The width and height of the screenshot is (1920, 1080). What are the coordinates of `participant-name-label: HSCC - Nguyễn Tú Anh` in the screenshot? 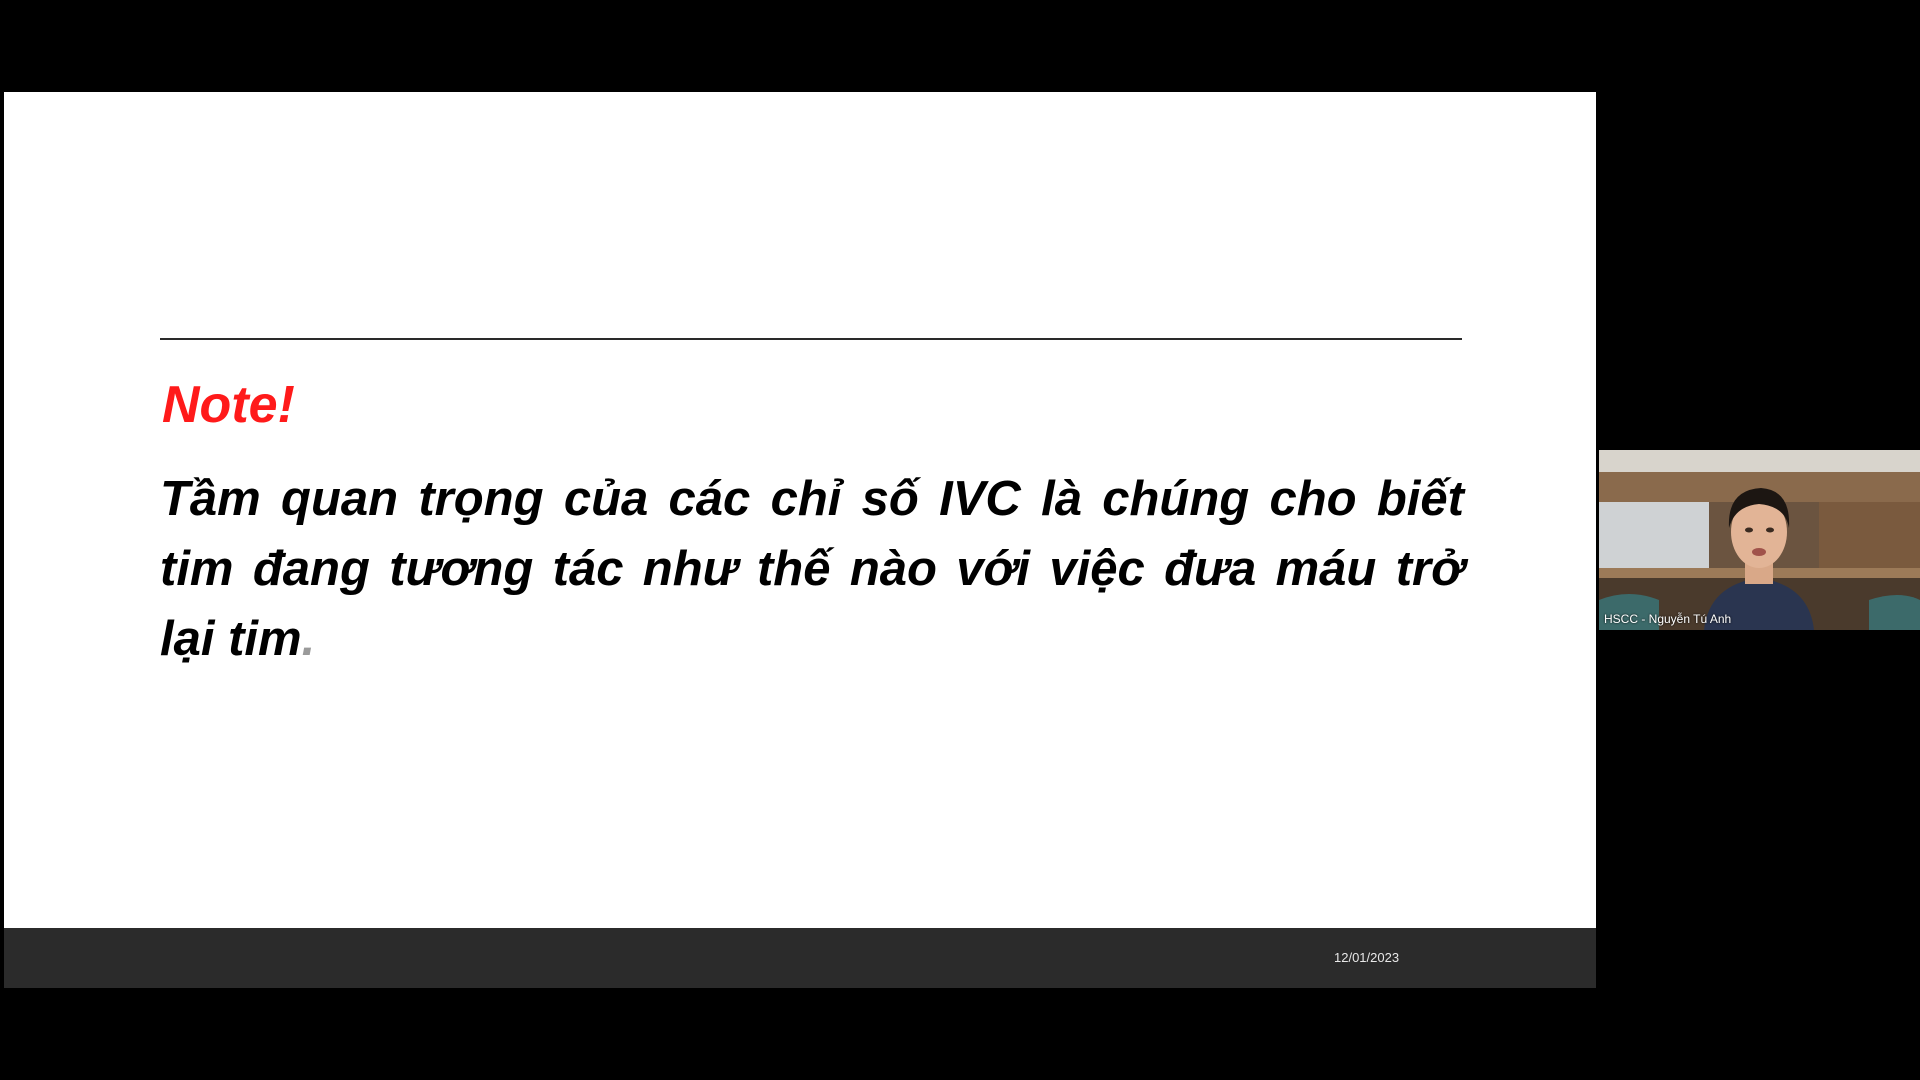 It's located at (1668, 619).